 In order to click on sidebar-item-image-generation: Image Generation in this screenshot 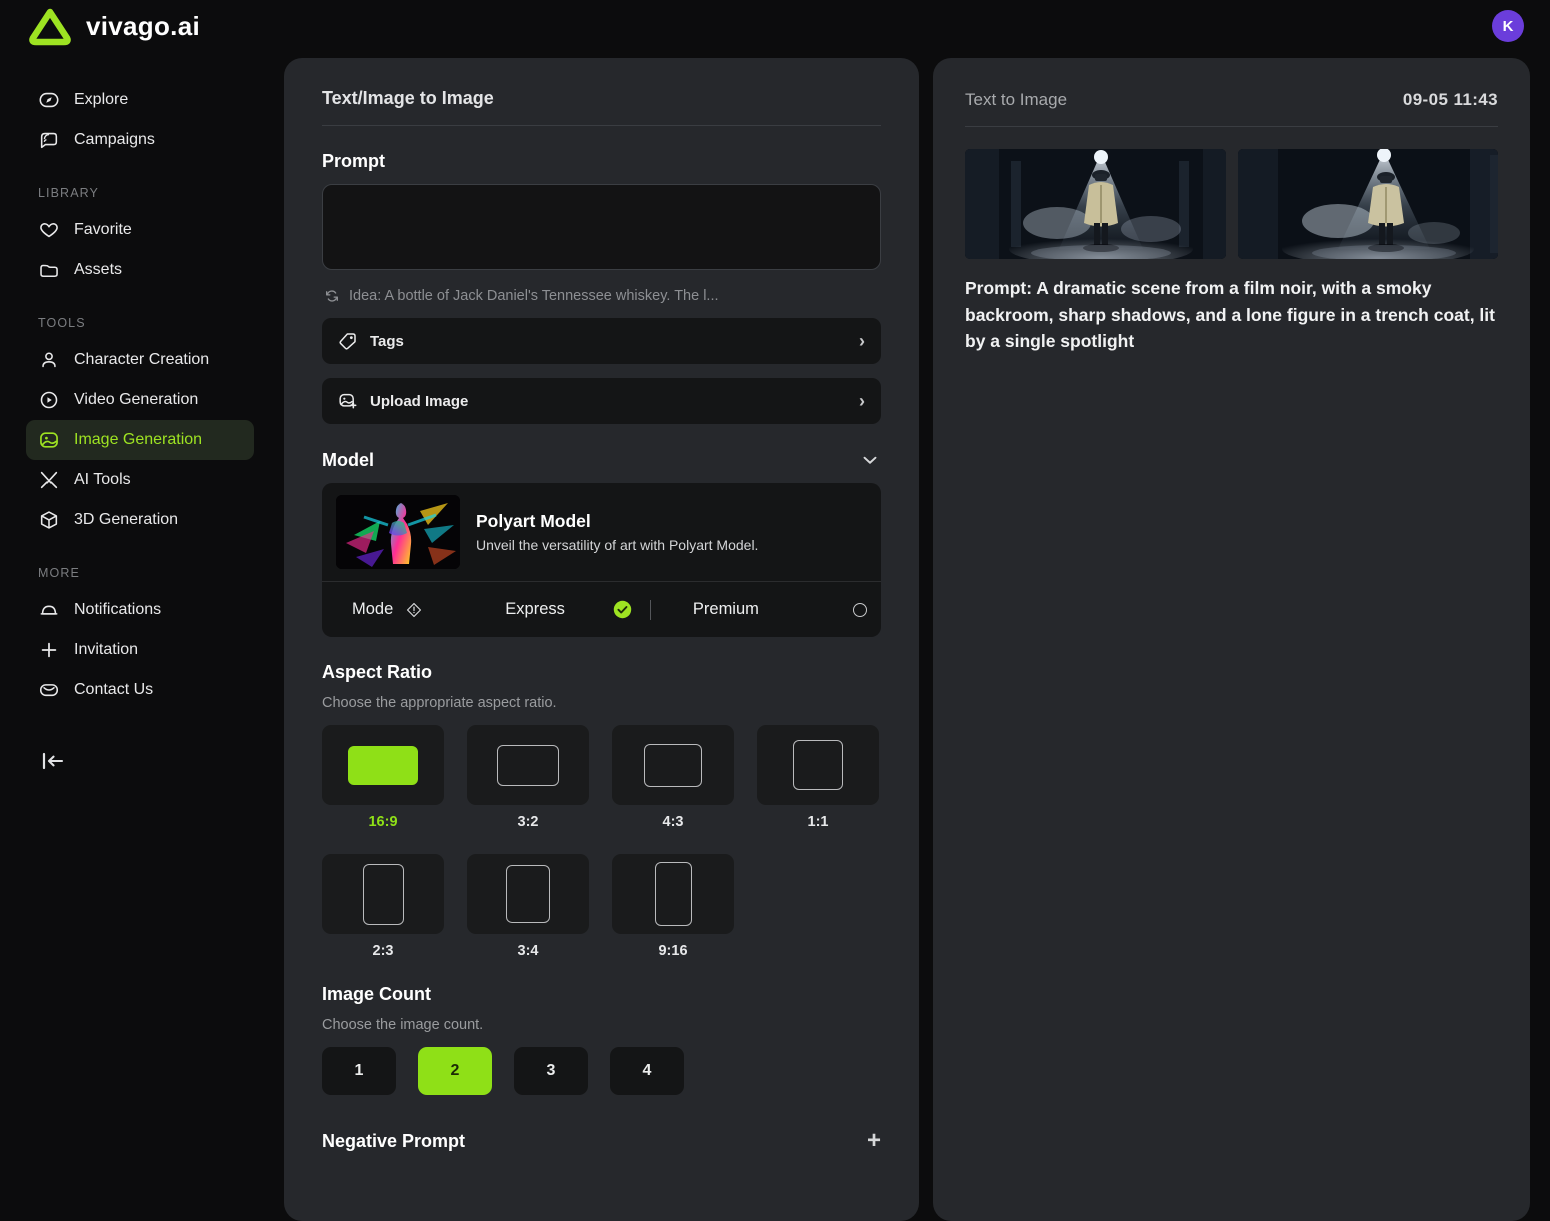, I will do `click(140, 440)`.